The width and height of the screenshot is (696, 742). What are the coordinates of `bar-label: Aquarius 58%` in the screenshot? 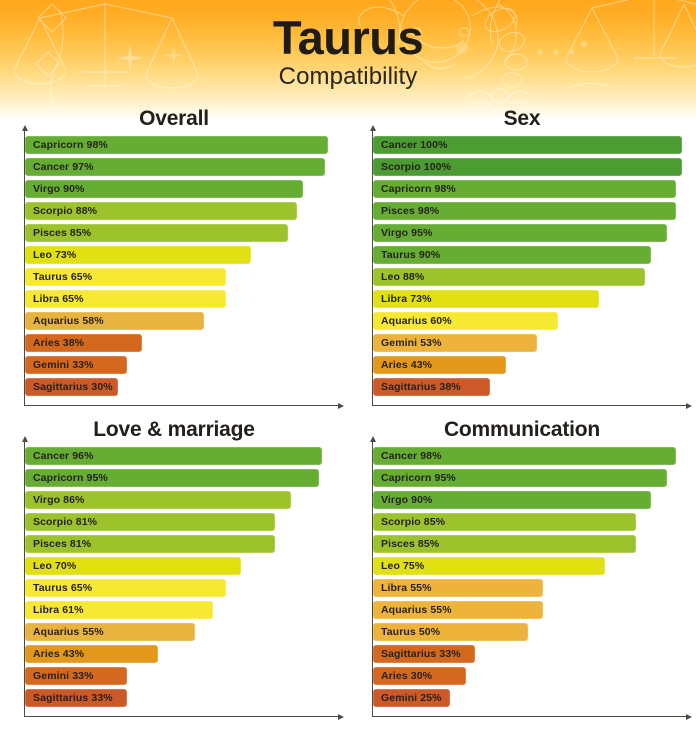 It's located at (68, 321).